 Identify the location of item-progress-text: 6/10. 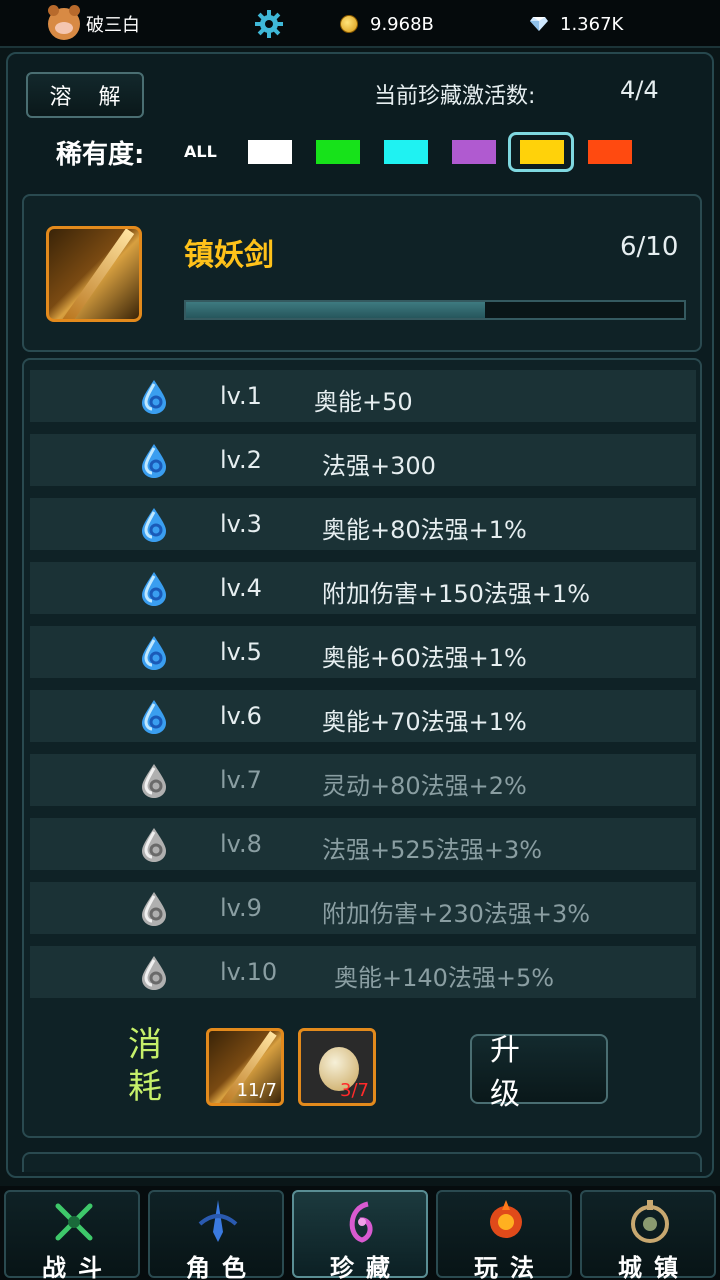
(649, 247).